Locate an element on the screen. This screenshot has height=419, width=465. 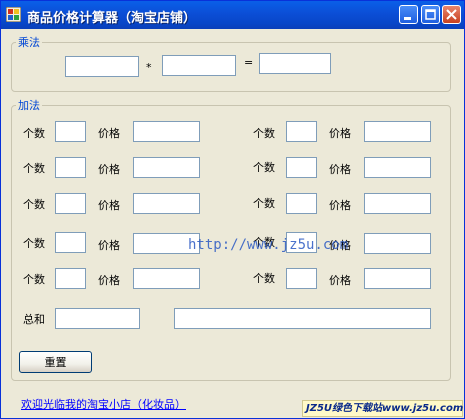
multiply-result is located at coordinates (295, 63).